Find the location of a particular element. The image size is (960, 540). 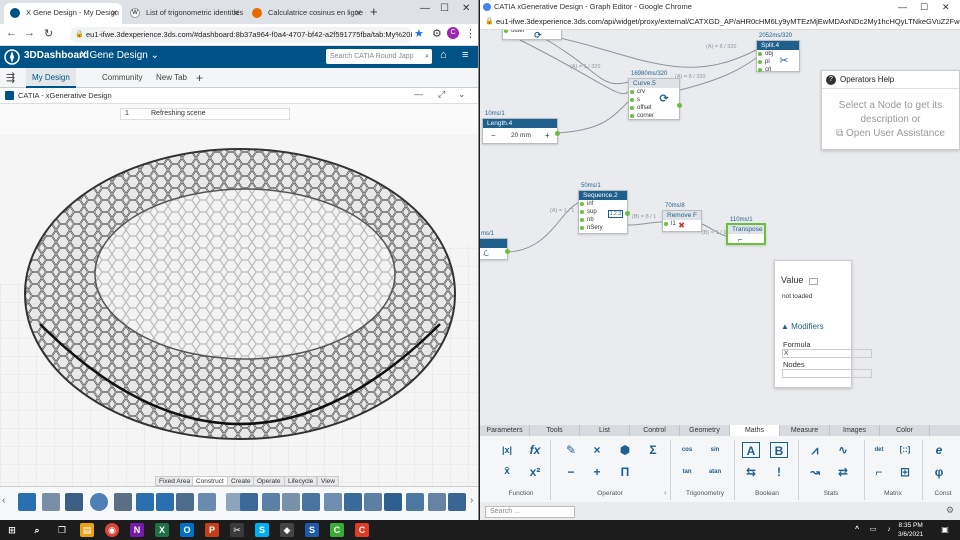

ab-tab-lifecycle: Lifecycle is located at coordinates (301, 481).